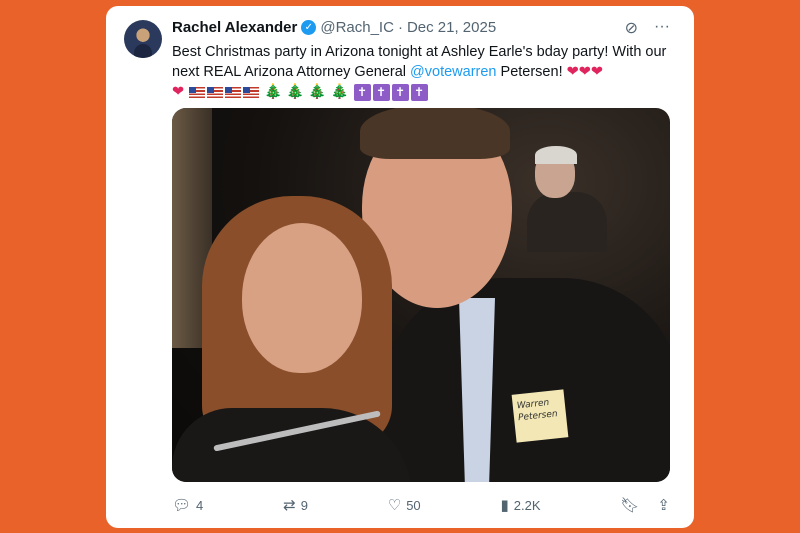 The height and width of the screenshot is (533, 800). Describe the element at coordinates (527, 505) in the screenshot. I see `views-count: 2.2K` at that location.